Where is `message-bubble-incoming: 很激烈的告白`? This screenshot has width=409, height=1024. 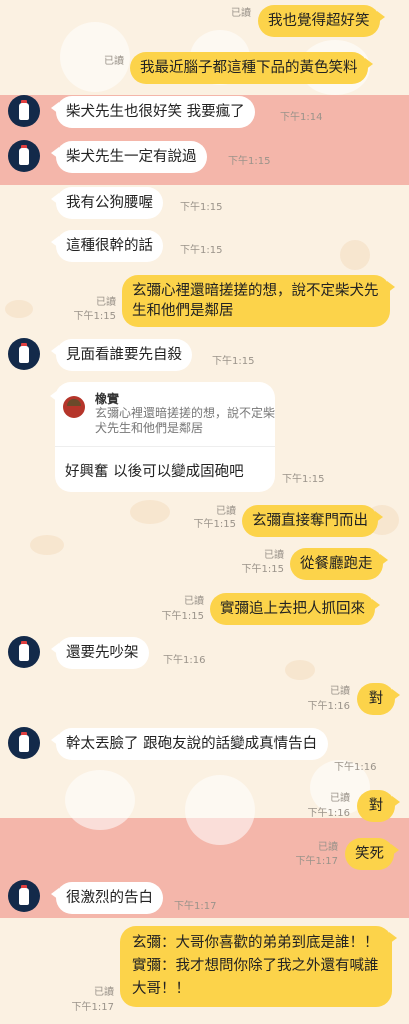
message-bubble-incoming: 很激烈的告白 is located at coordinates (107, 898).